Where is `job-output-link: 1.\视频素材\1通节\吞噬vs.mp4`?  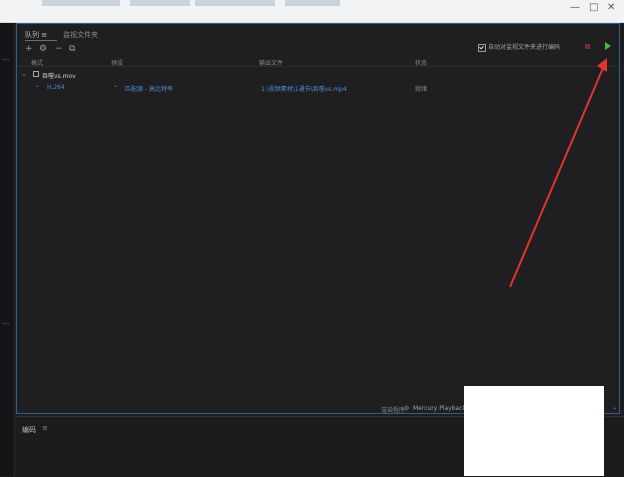
job-output-link: 1.\视频素材\1通节\吞噬vs.mp4 is located at coordinates (304, 88).